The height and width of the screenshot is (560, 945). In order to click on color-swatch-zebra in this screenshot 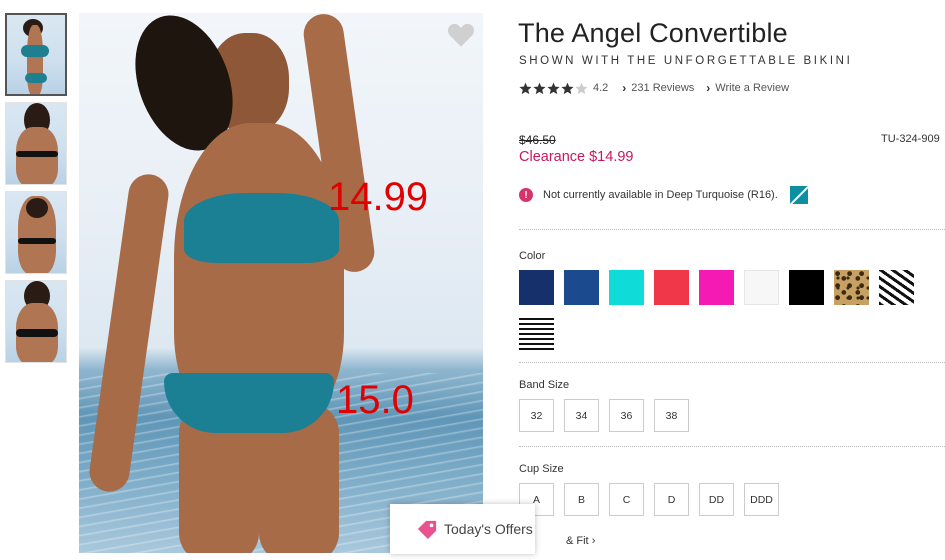, I will do `click(896, 287)`.